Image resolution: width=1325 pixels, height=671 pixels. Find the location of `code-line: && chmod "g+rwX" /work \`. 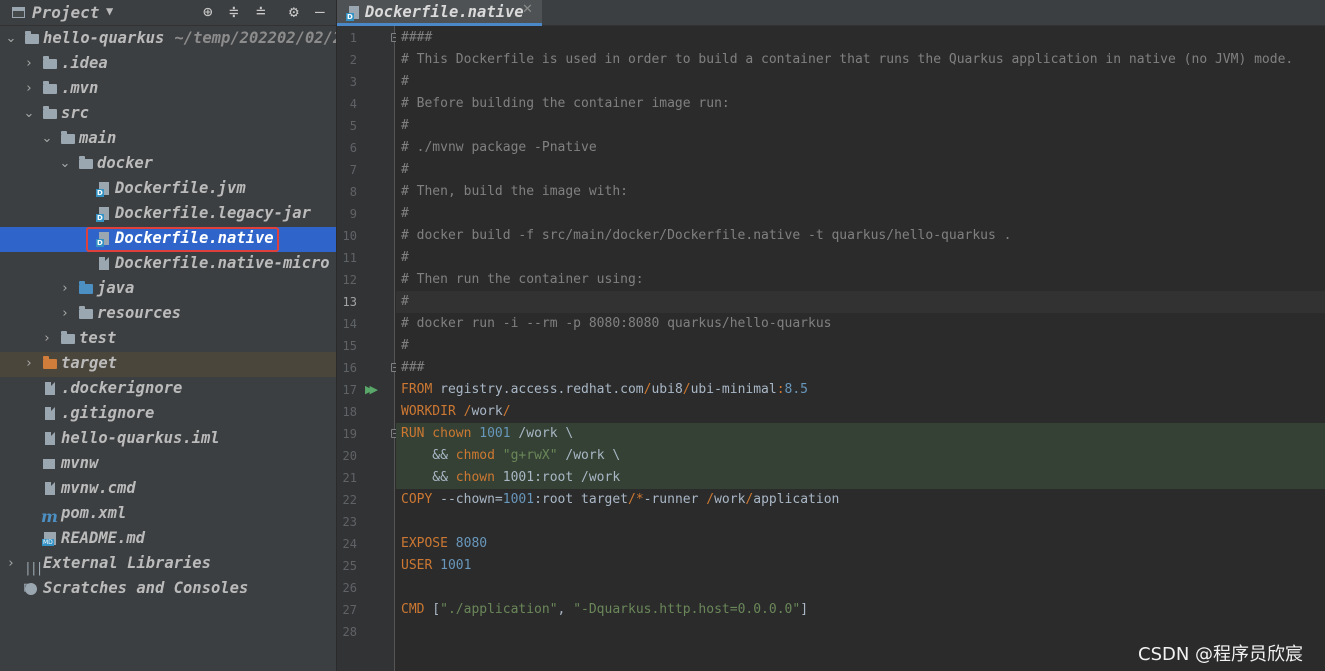

code-line: && chmod "g+rwX" /work \ is located at coordinates (860, 456).